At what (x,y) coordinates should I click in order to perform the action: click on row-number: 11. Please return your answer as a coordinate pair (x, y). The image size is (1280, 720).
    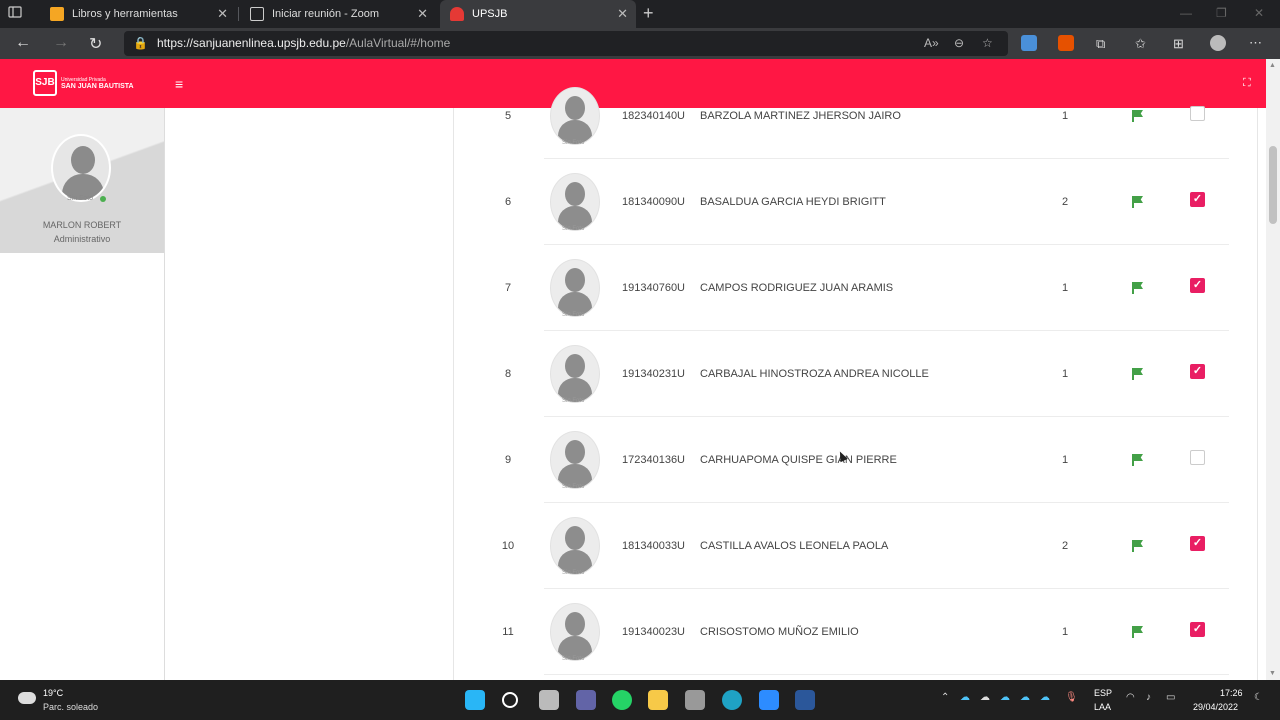
    Looking at the image, I should click on (508, 632).